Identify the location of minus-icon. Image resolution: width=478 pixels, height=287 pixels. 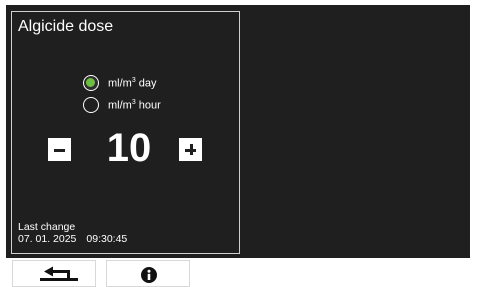
(59, 150).